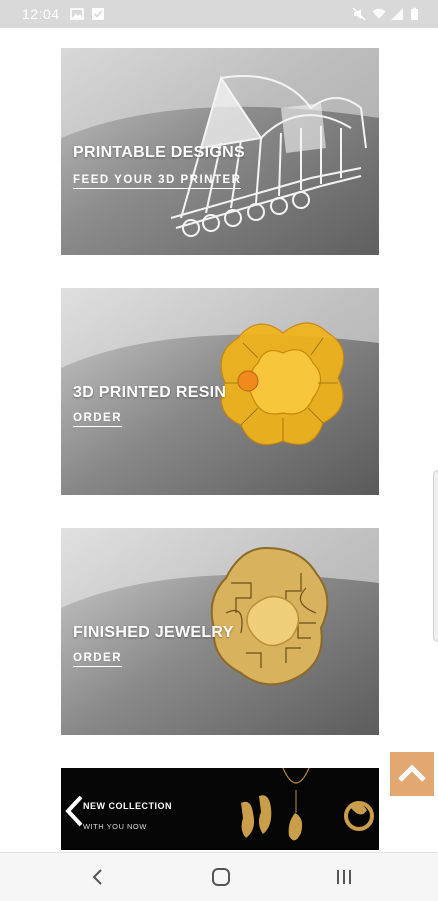 The width and height of the screenshot is (438, 901). What do you see at coordinates (153, 632) in the screenshot?
I see `card-title: FINISHED JEWELRY` at bounding box center [153, 632].